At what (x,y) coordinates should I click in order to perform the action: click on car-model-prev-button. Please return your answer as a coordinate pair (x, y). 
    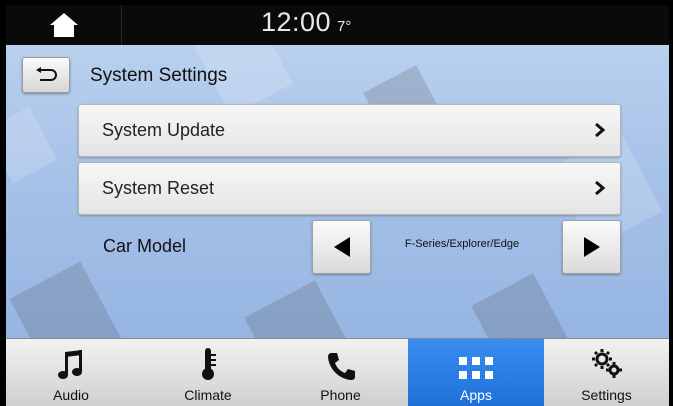
    Looking at the image, I should click on (341, 247).